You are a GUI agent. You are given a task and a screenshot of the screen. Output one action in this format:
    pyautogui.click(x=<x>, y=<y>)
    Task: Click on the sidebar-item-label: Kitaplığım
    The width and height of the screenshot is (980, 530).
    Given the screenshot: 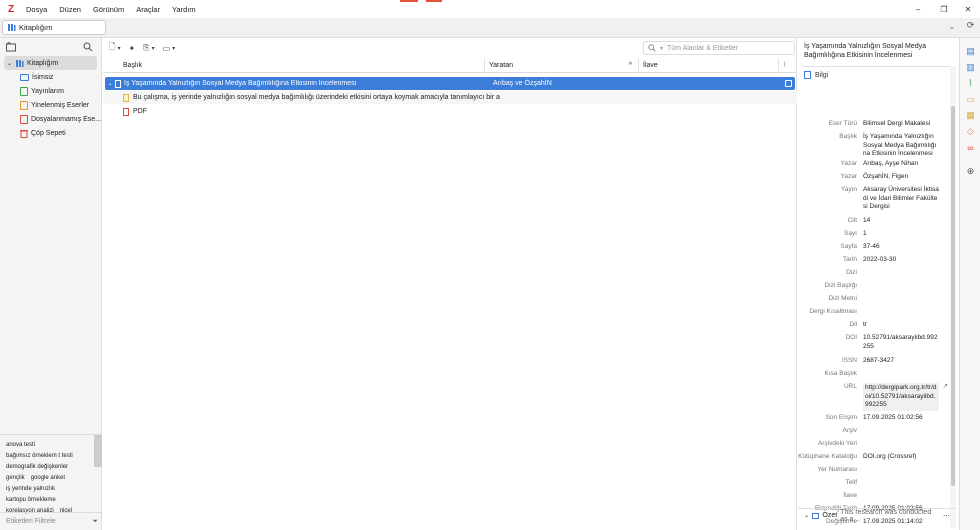 What is the action you would take?
    pyautogui.click(x=43, y=63)
    